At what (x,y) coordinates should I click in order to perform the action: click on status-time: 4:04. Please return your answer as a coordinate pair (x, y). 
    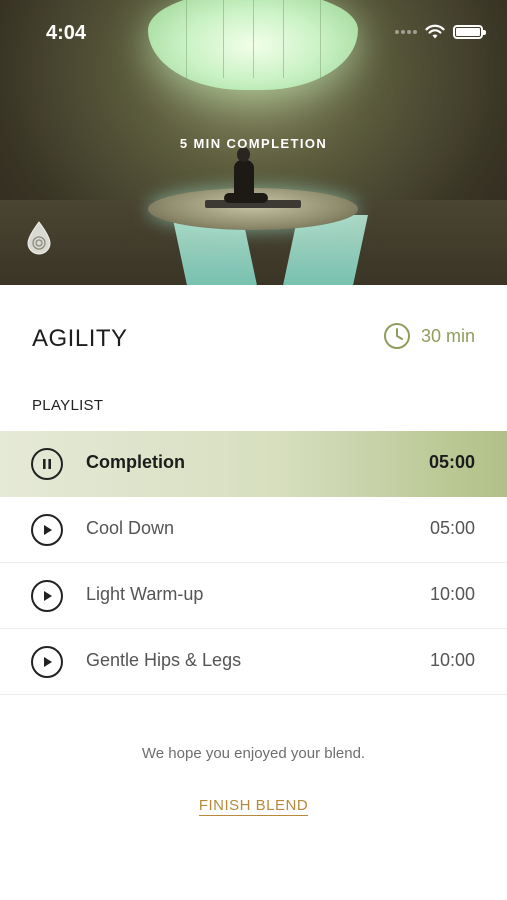
    Looking at the image, I should click on (66, 33).